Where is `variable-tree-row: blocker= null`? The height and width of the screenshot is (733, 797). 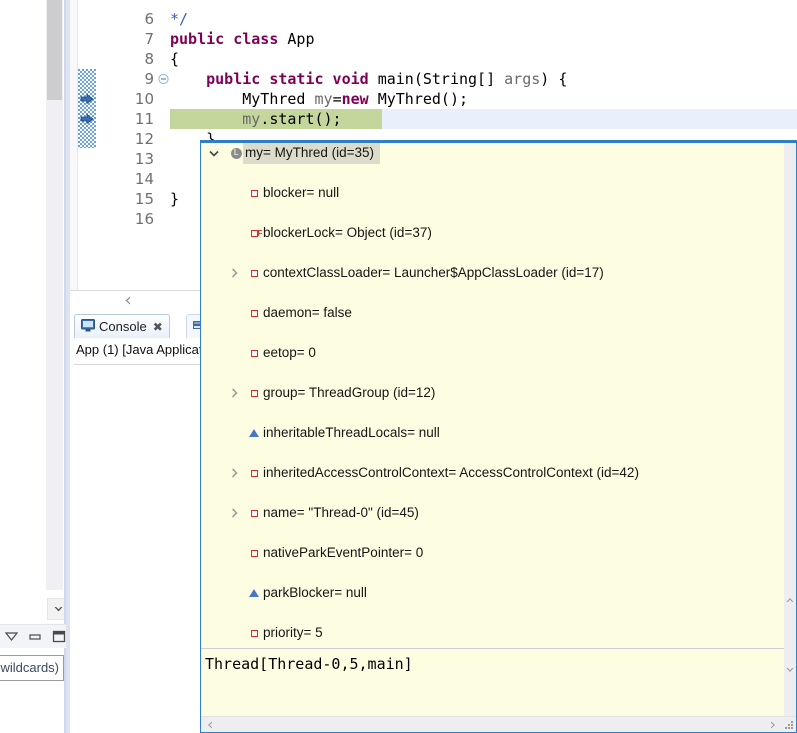
variable-tree-row: blocker= null is located at coordinates (492, 193).